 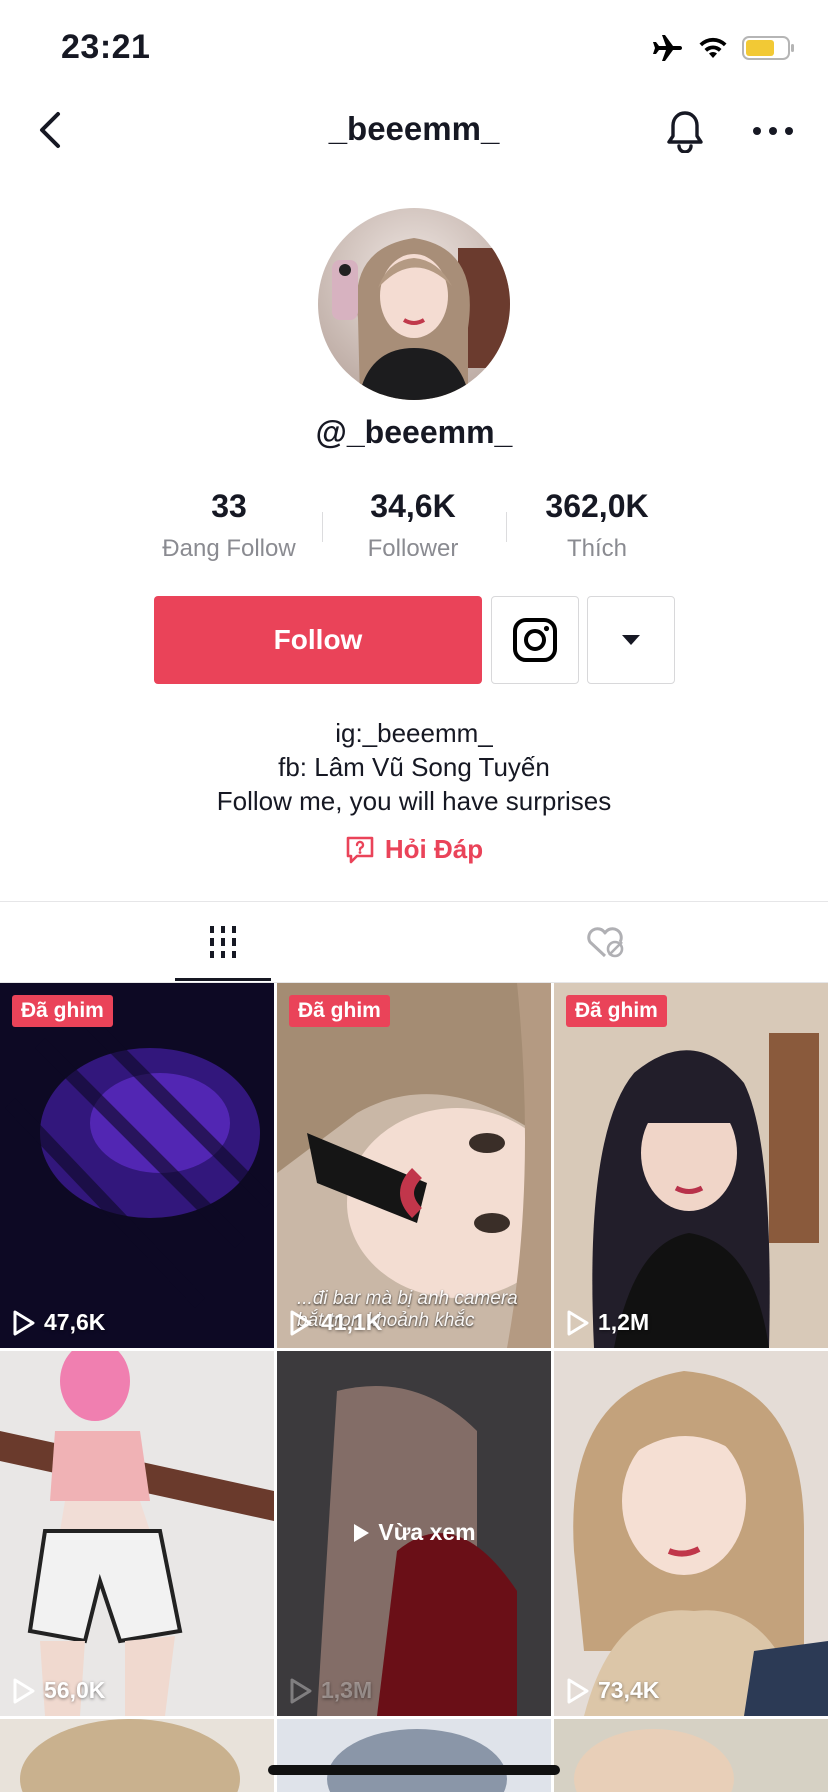 I want to click on view-count: 41,1K, so click(x=335, y=1322).